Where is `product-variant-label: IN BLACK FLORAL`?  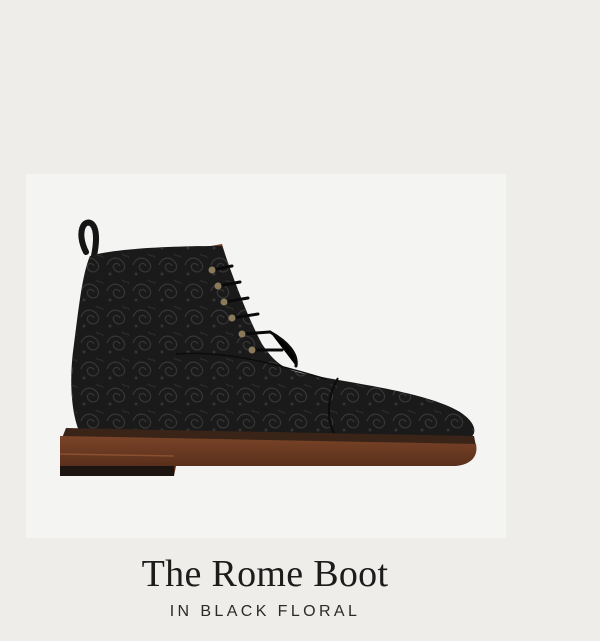
product-variant-label: IN BLACK FLORAL is located at coordinates (265, 611).